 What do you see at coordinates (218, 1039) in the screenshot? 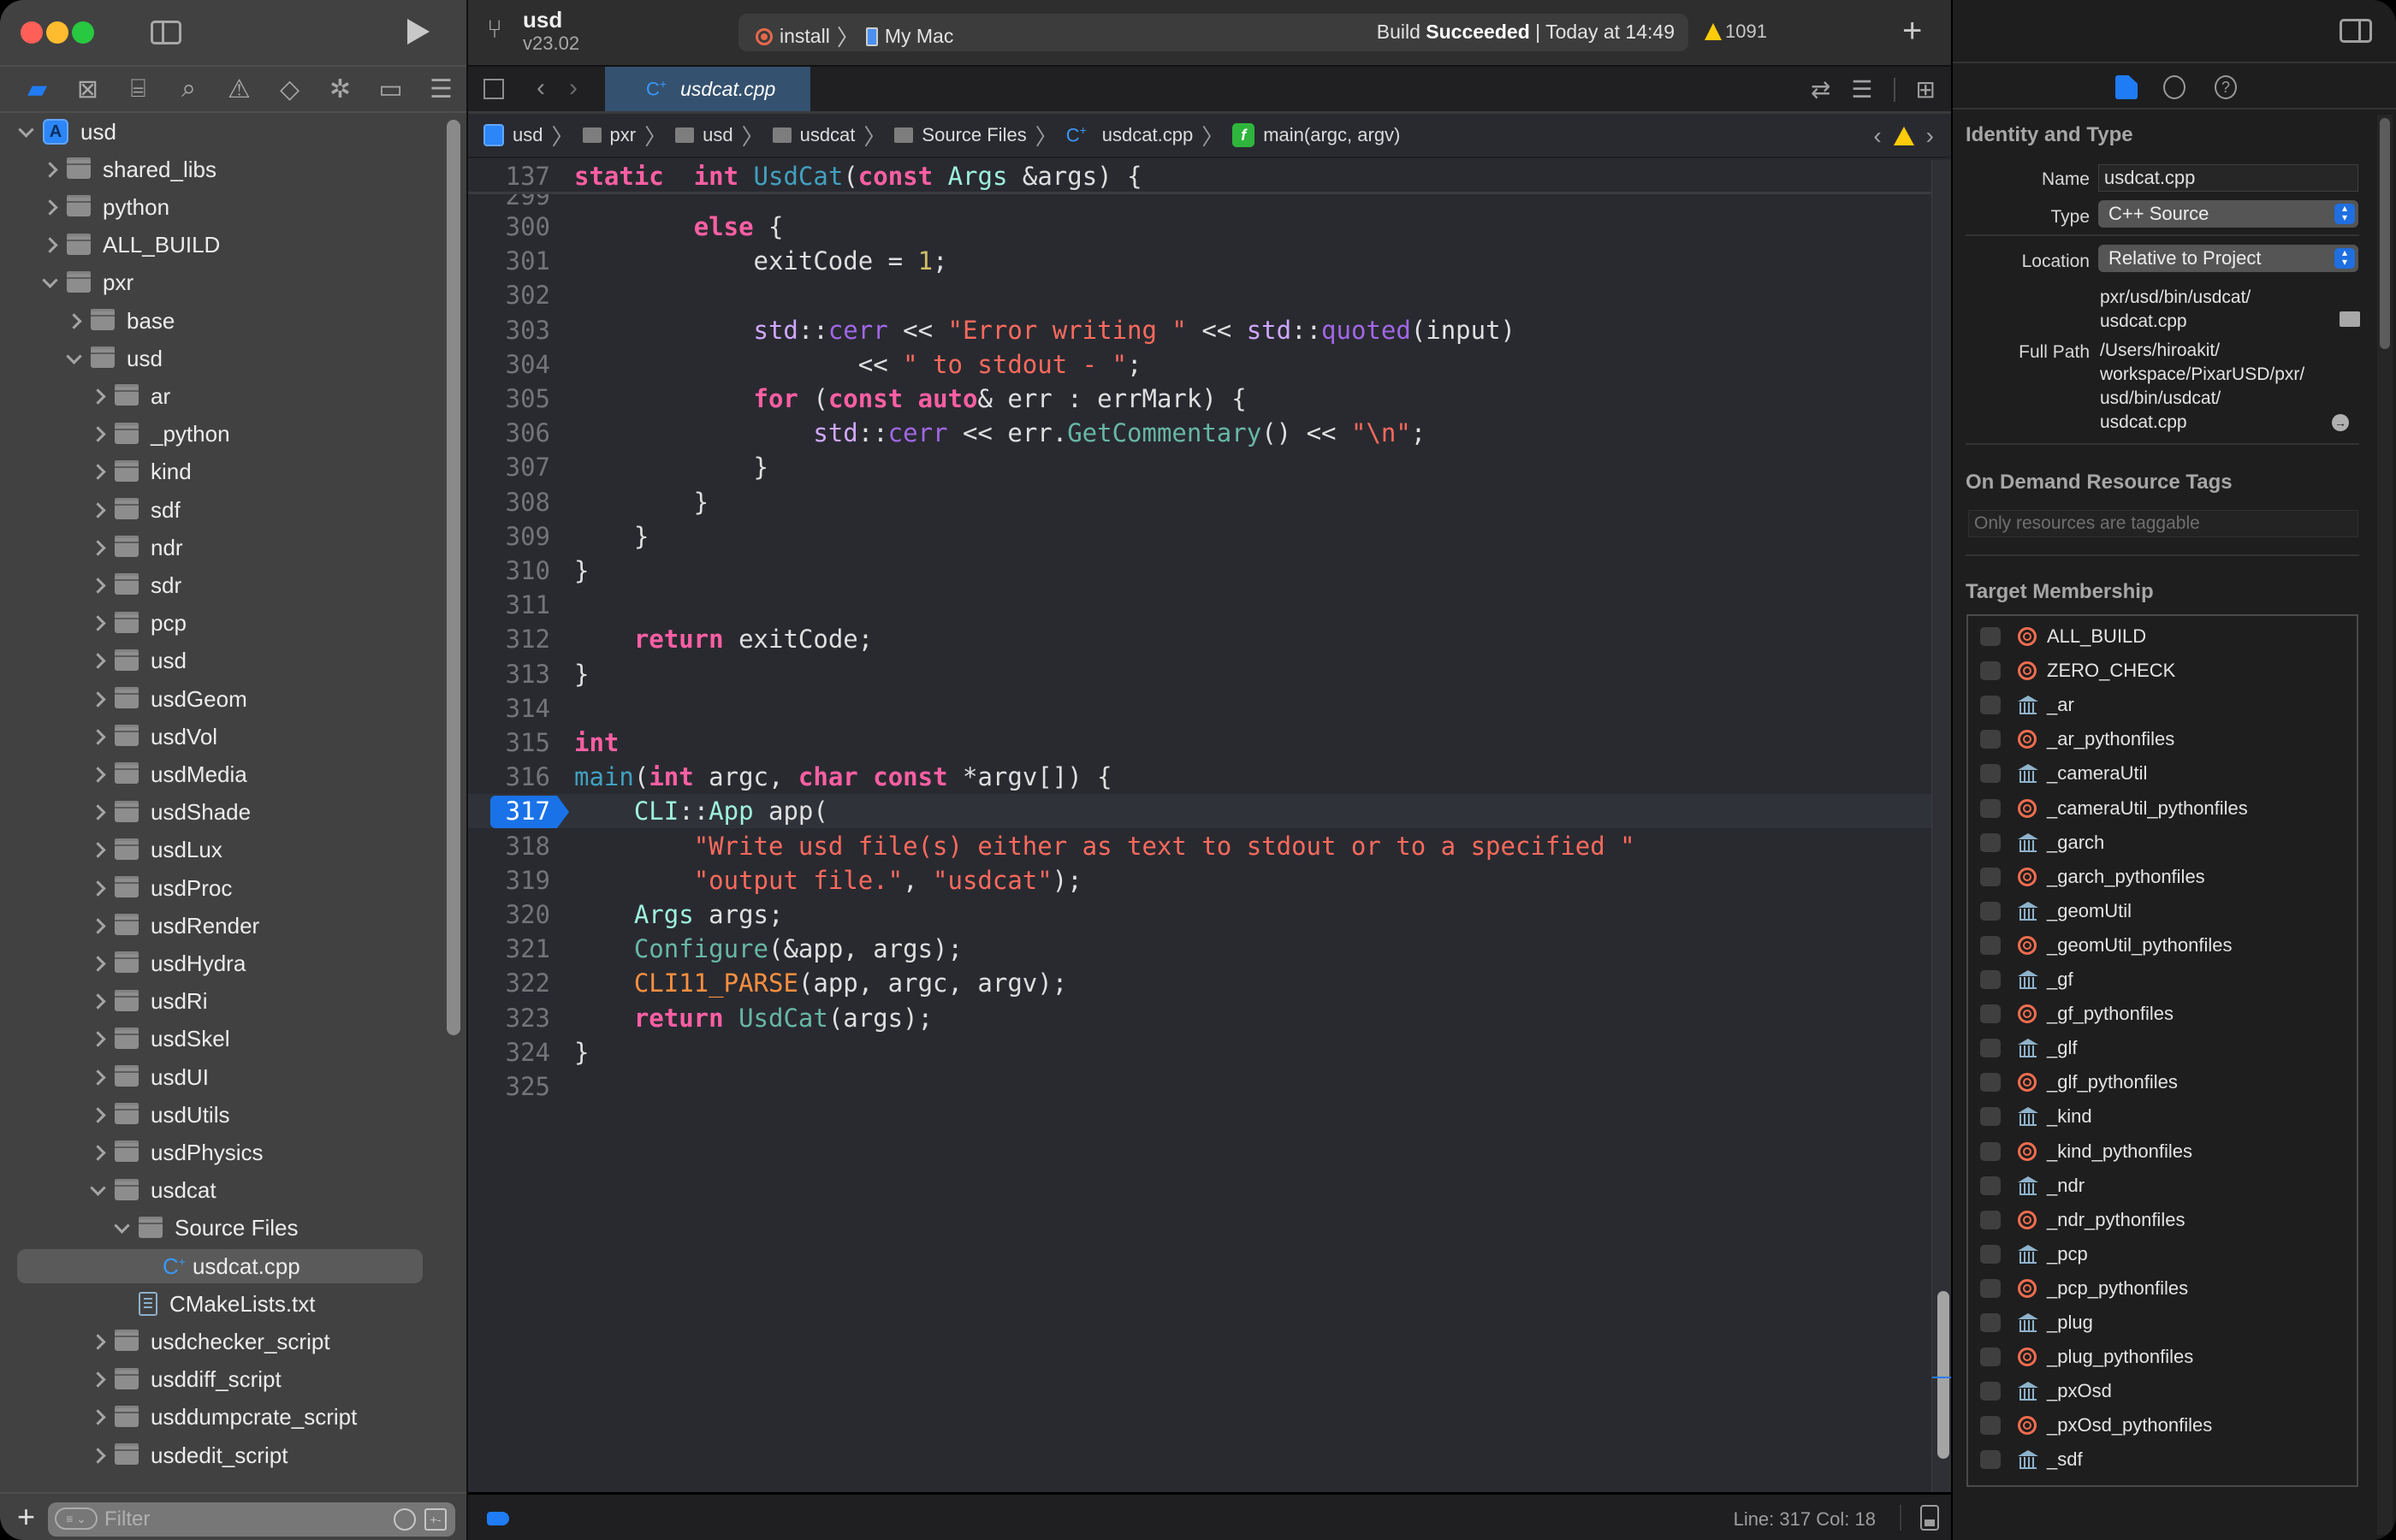
I see `tree-item: usdSkel` at bounding box center [218, 1039].